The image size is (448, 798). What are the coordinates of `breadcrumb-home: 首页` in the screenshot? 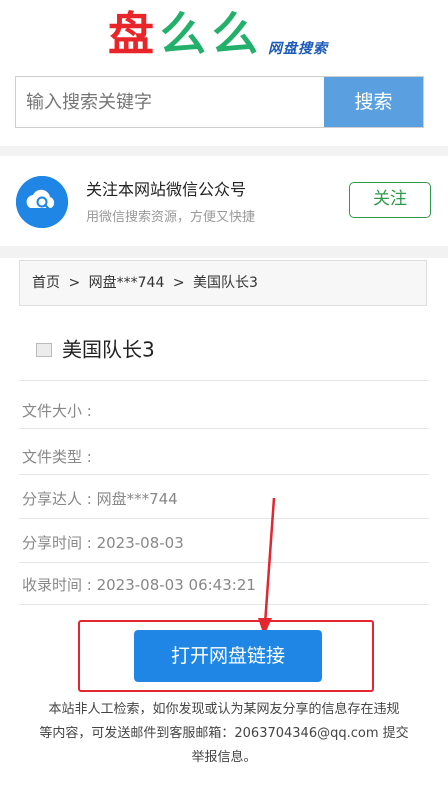 It's located at (46, 283).